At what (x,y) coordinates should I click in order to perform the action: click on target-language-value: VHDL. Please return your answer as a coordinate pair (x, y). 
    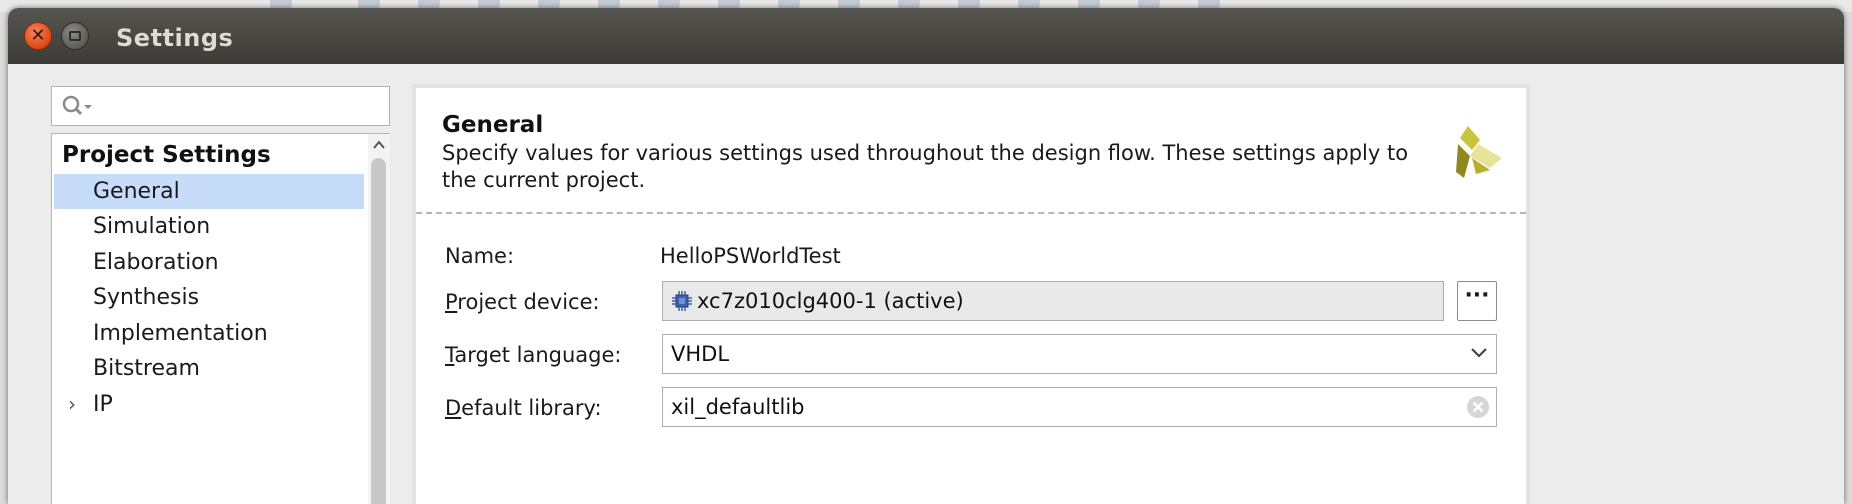
    Looking at the image, I should click on (700, 354).